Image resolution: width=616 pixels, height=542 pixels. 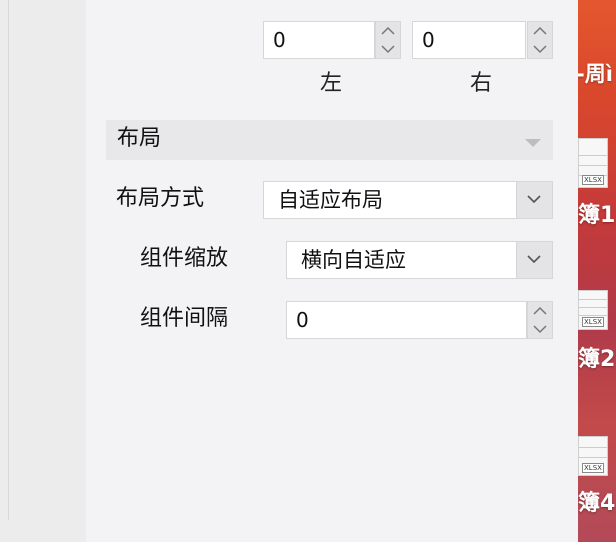 I want to click on component-gap-stepper, so click(x=540, y=320).